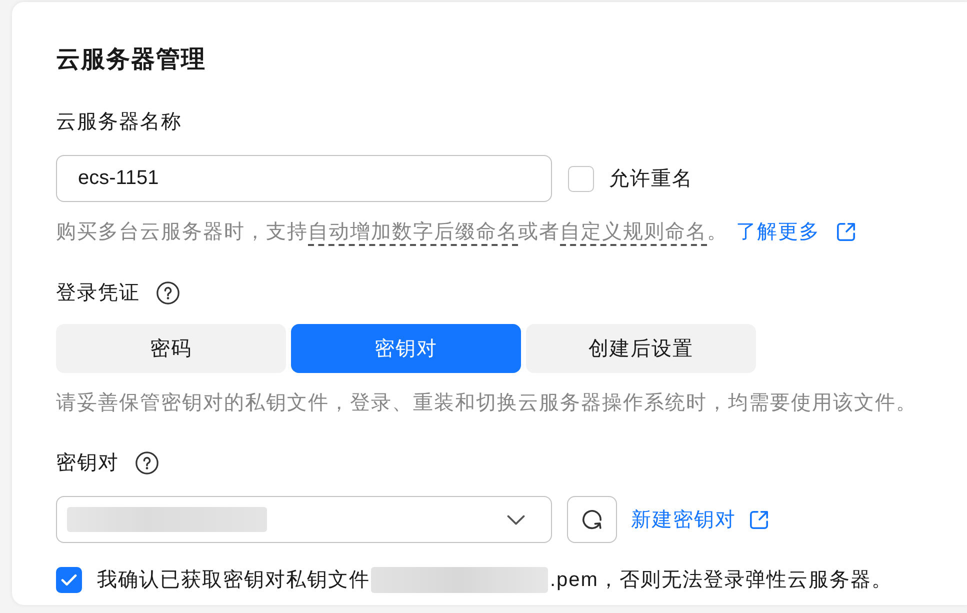 This screenshot has height=613, width=967. I want to click on tooltip-term: 自定义规则命名, so click(633, 232).